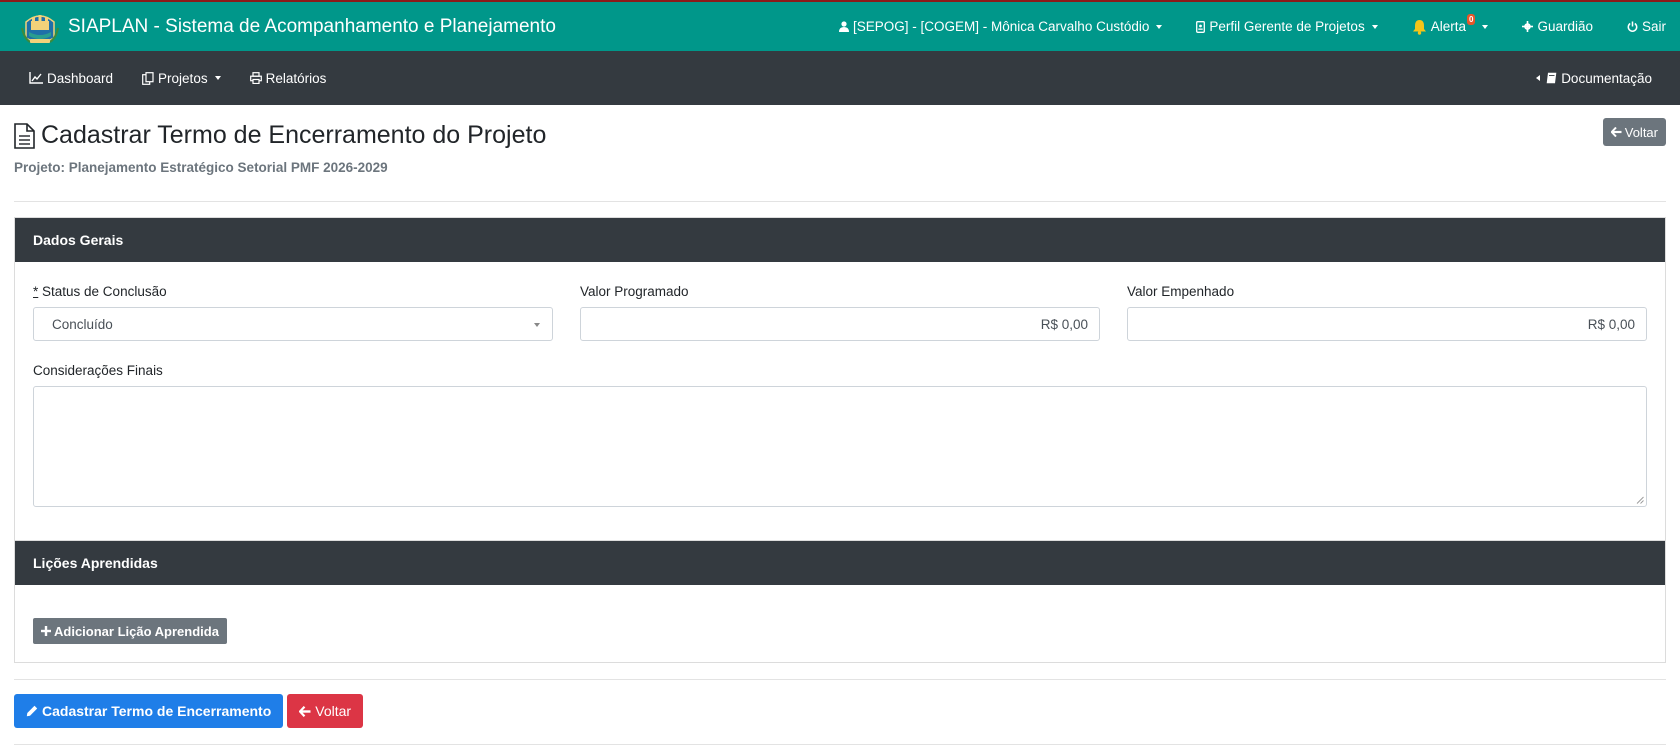  I want to click on alerts-count-badge: 0, so click(1471, 19).